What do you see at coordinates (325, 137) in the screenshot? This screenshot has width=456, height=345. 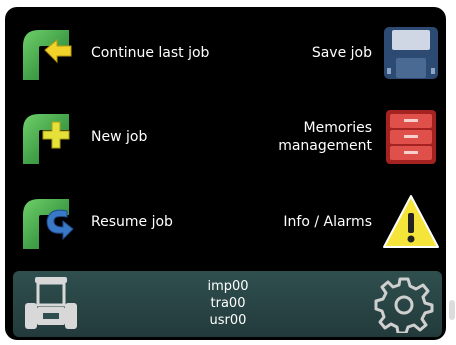 I see `memories-management-label: Memories management` at bounding box center [325, 137].